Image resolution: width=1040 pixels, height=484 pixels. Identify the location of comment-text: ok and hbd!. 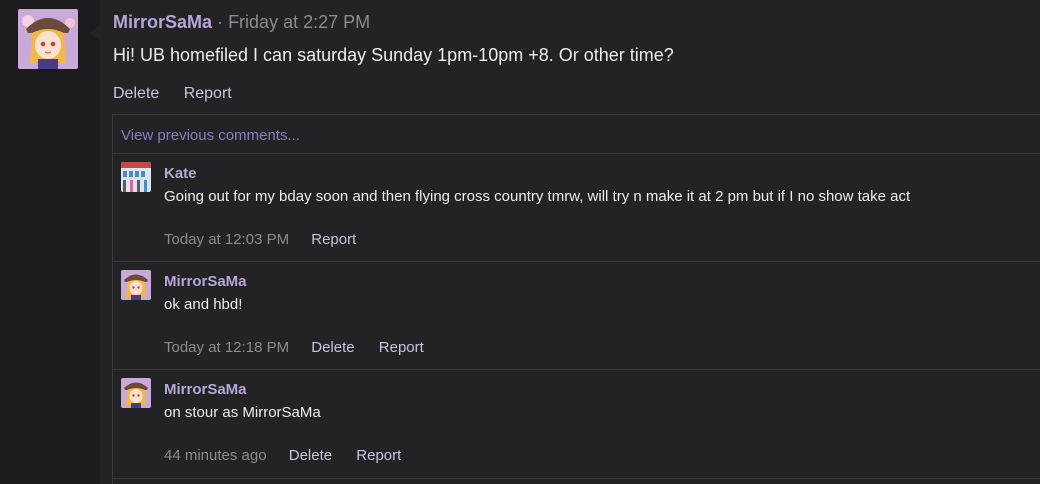
(203, 304).